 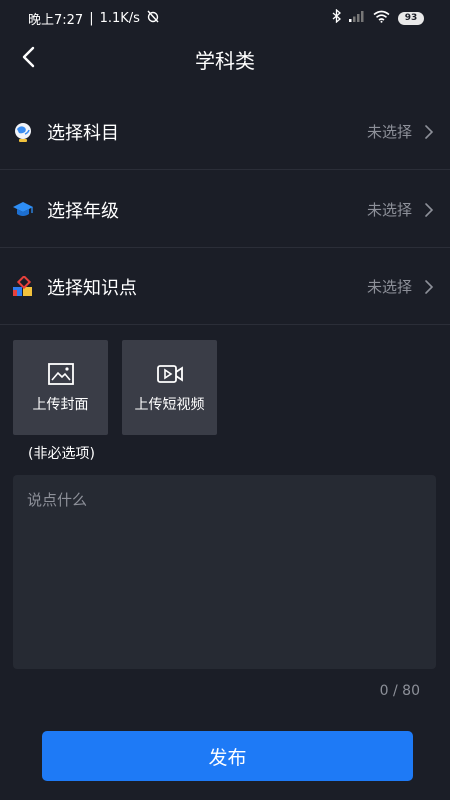 I want to click on select-knowledge-point-label: 选择知识点, so click(x=92, y=288).